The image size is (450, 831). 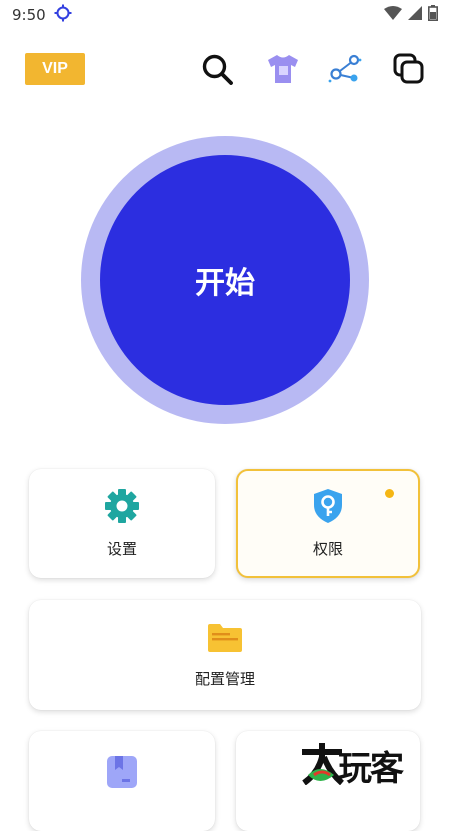 What do you see at coordinates (327, 549) in the screenshot?
I see `permissions-label: 权限` at bounding box center [327, 549].